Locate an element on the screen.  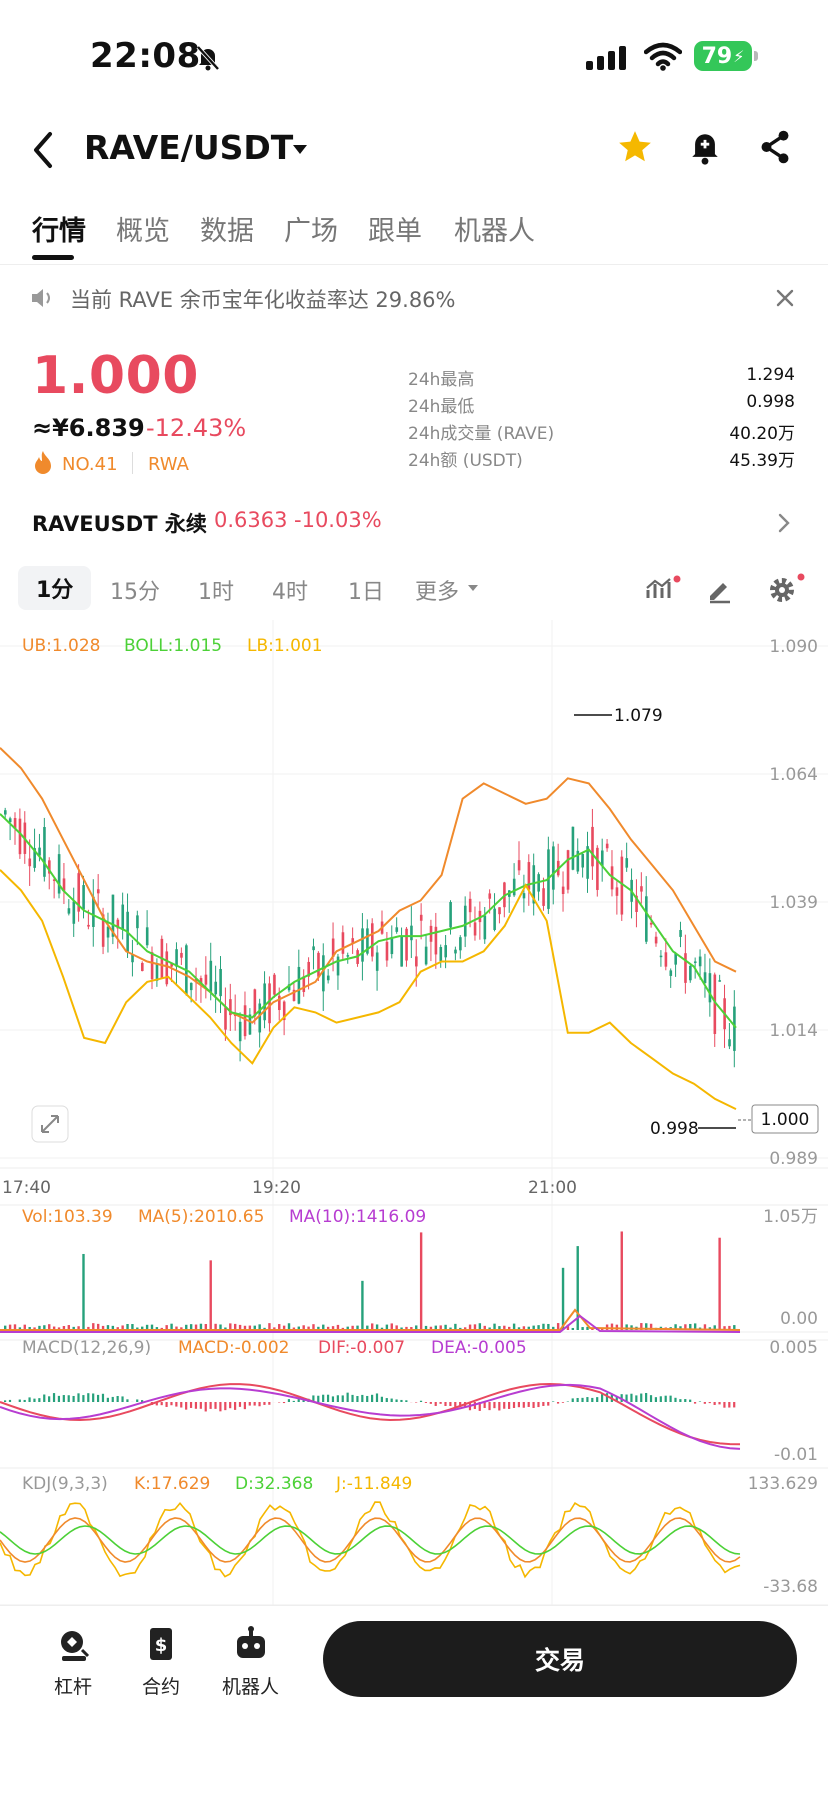
stat-value-turnover: 45.39万 is located at coordinates (762, 461).